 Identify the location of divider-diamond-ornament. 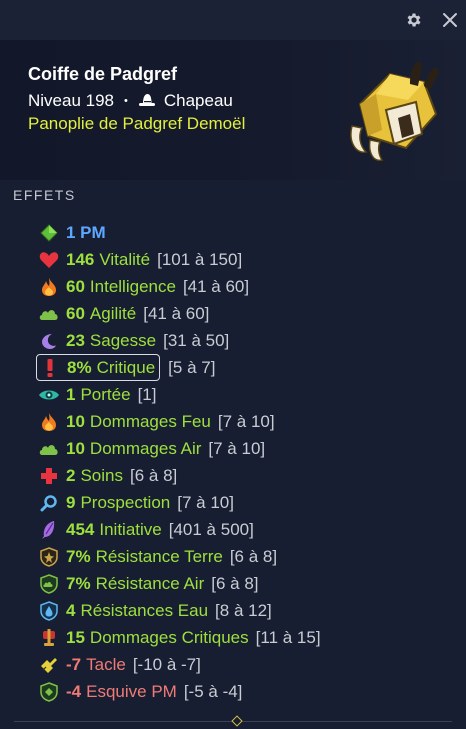
(237, 721).